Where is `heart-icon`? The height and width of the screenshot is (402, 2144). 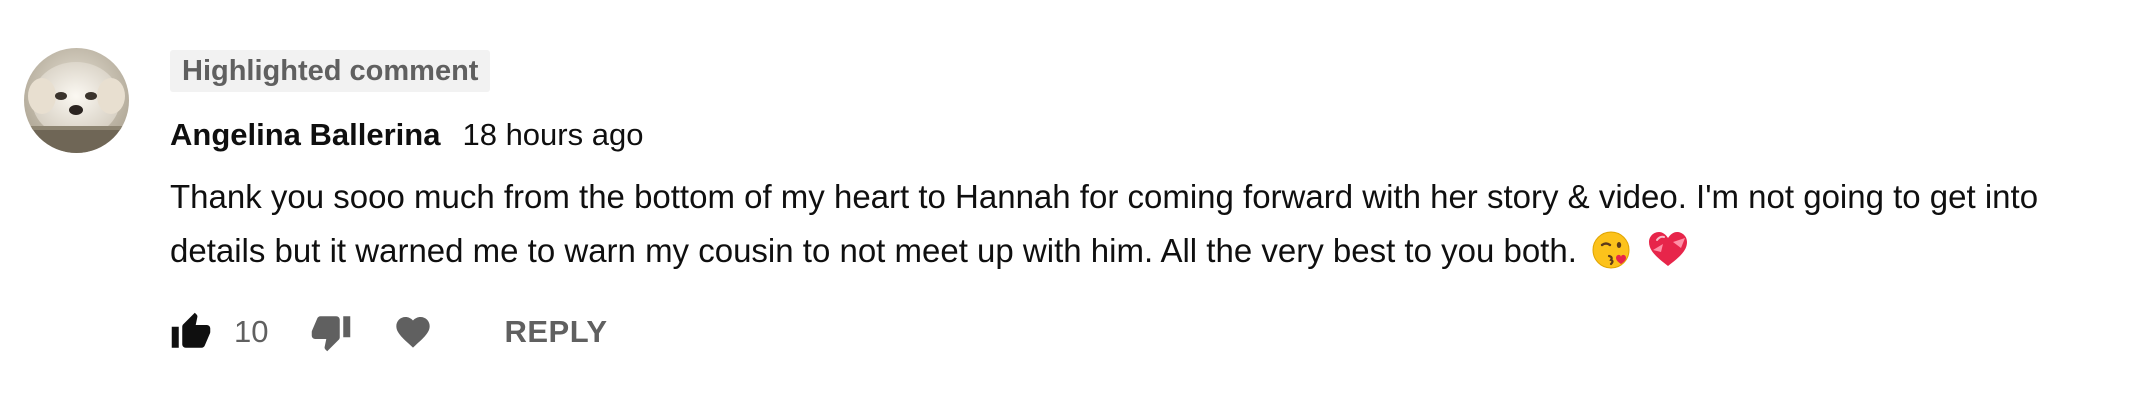 heart-icon is located at coordinates (413, 332).